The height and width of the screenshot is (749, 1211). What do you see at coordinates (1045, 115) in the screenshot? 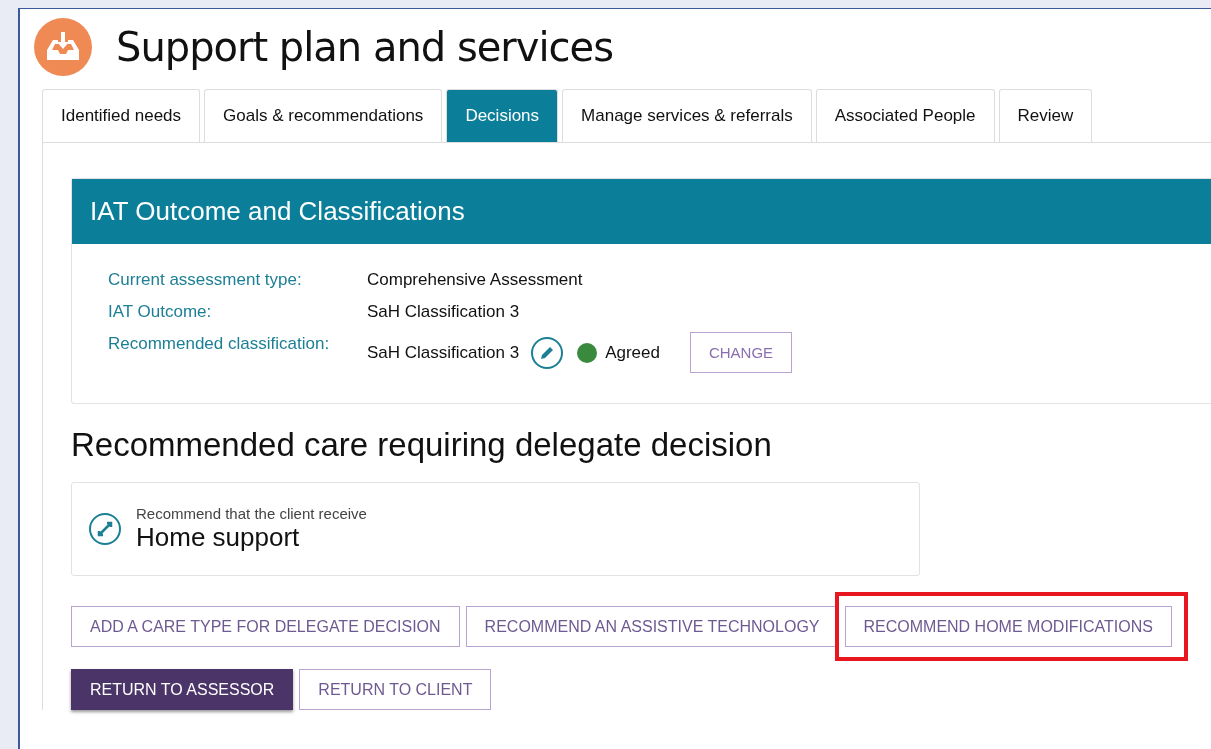
I see `tab: Review` at bounding box center [1045, 115].